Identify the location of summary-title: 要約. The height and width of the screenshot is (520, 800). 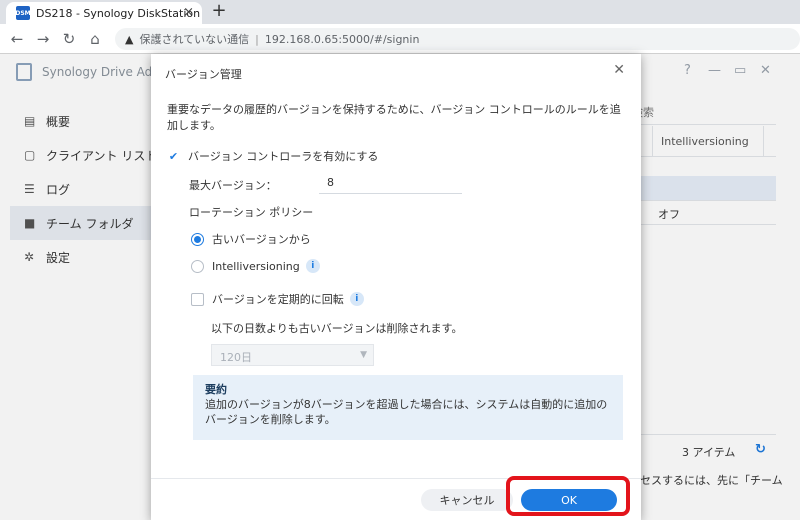
(216, 389).